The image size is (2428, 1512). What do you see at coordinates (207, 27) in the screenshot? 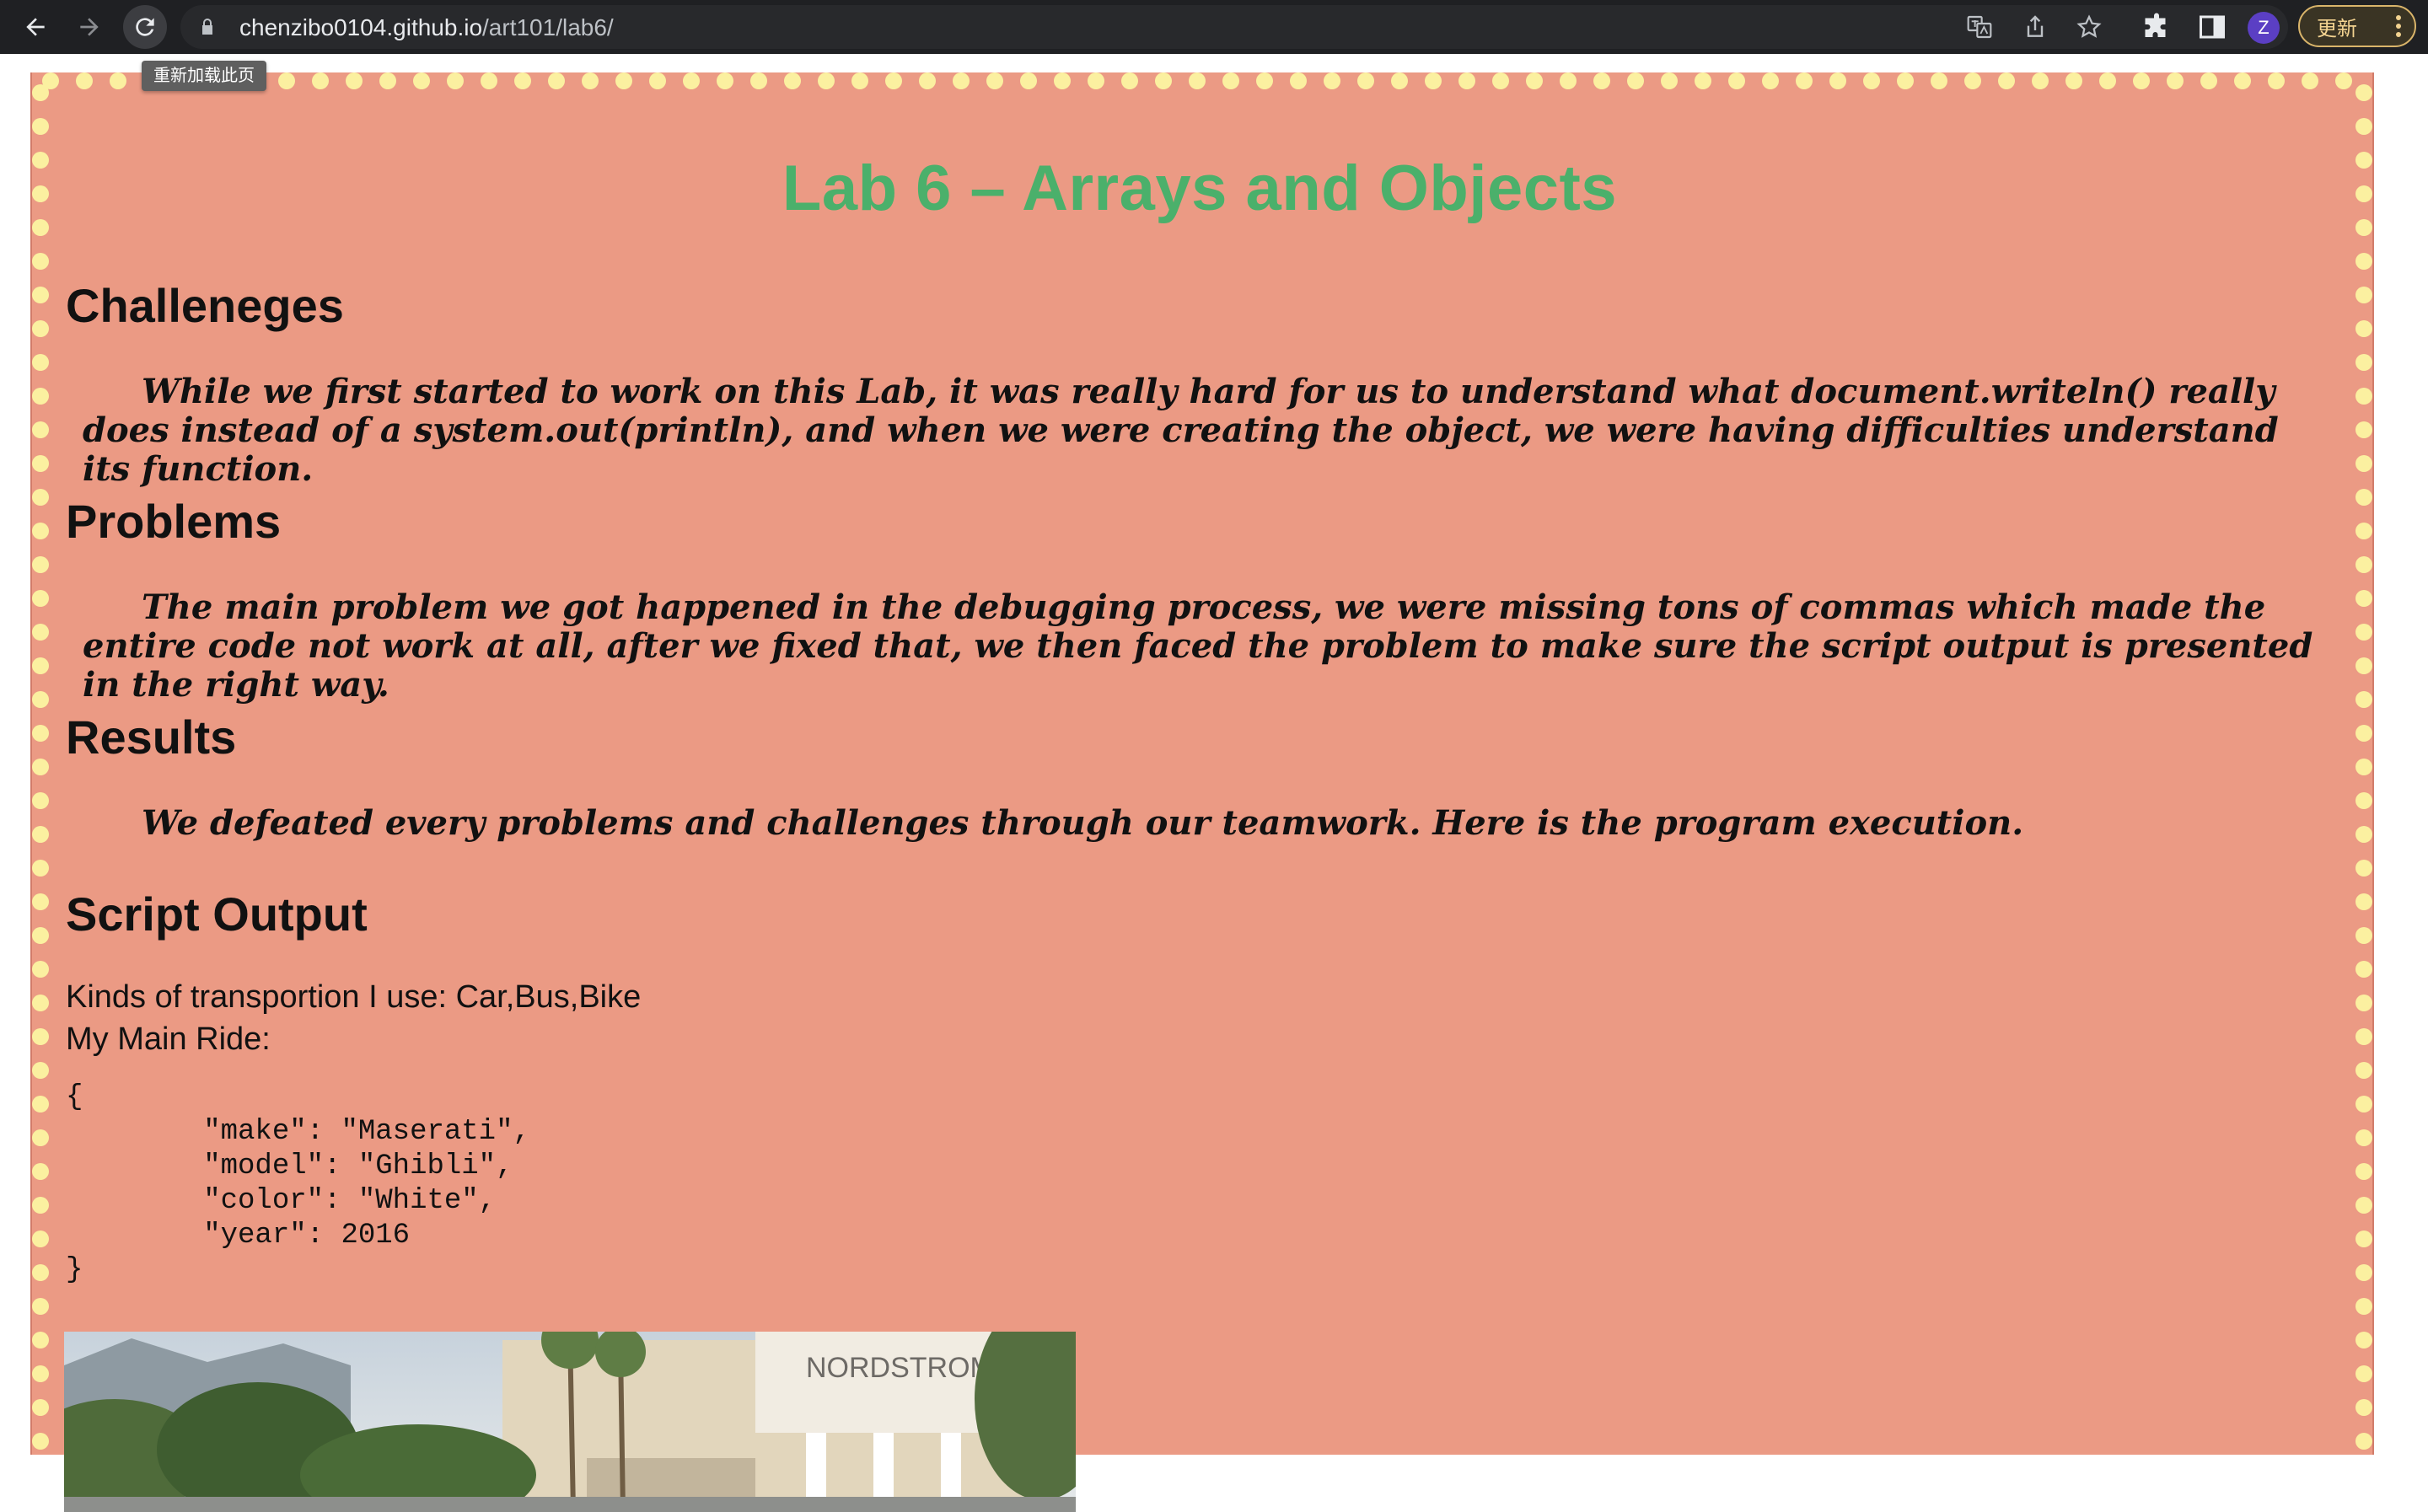
I see `lock-icon` at bounding box center [207, 27].